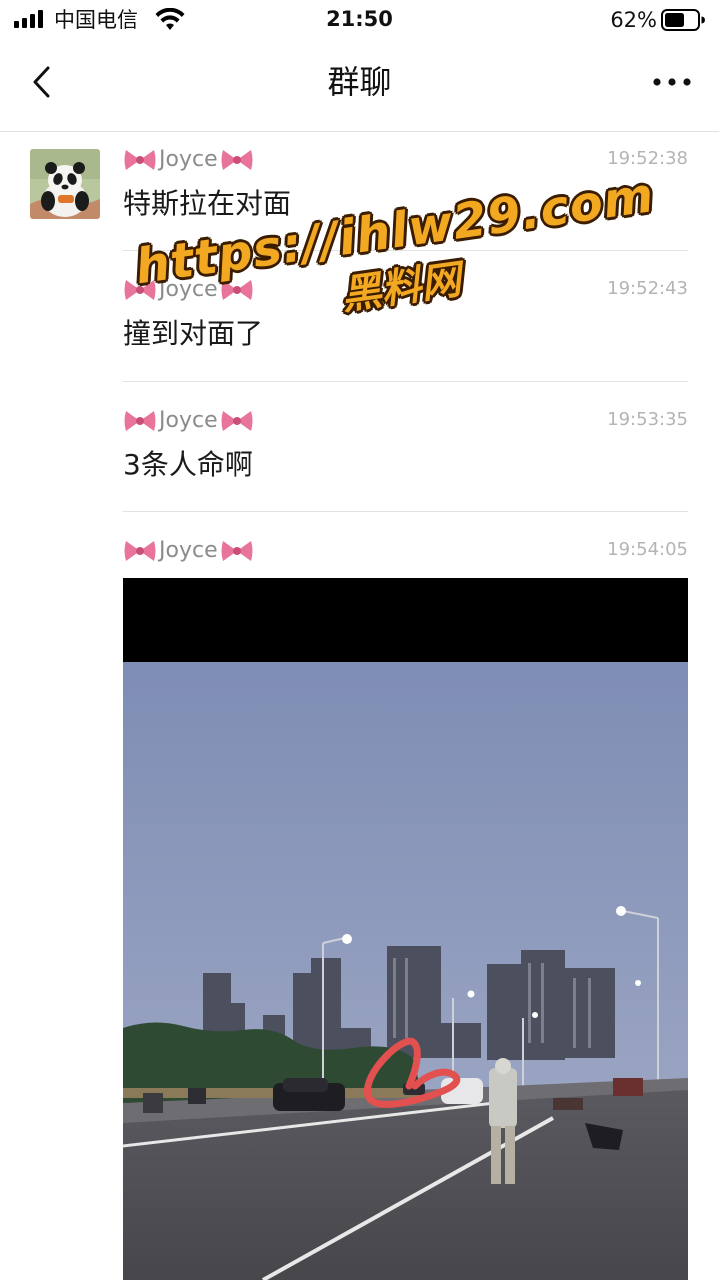 This screenshot has width=719, height=1280. I want to click on message-text: 特斯拉在对面, so click(207, 203).